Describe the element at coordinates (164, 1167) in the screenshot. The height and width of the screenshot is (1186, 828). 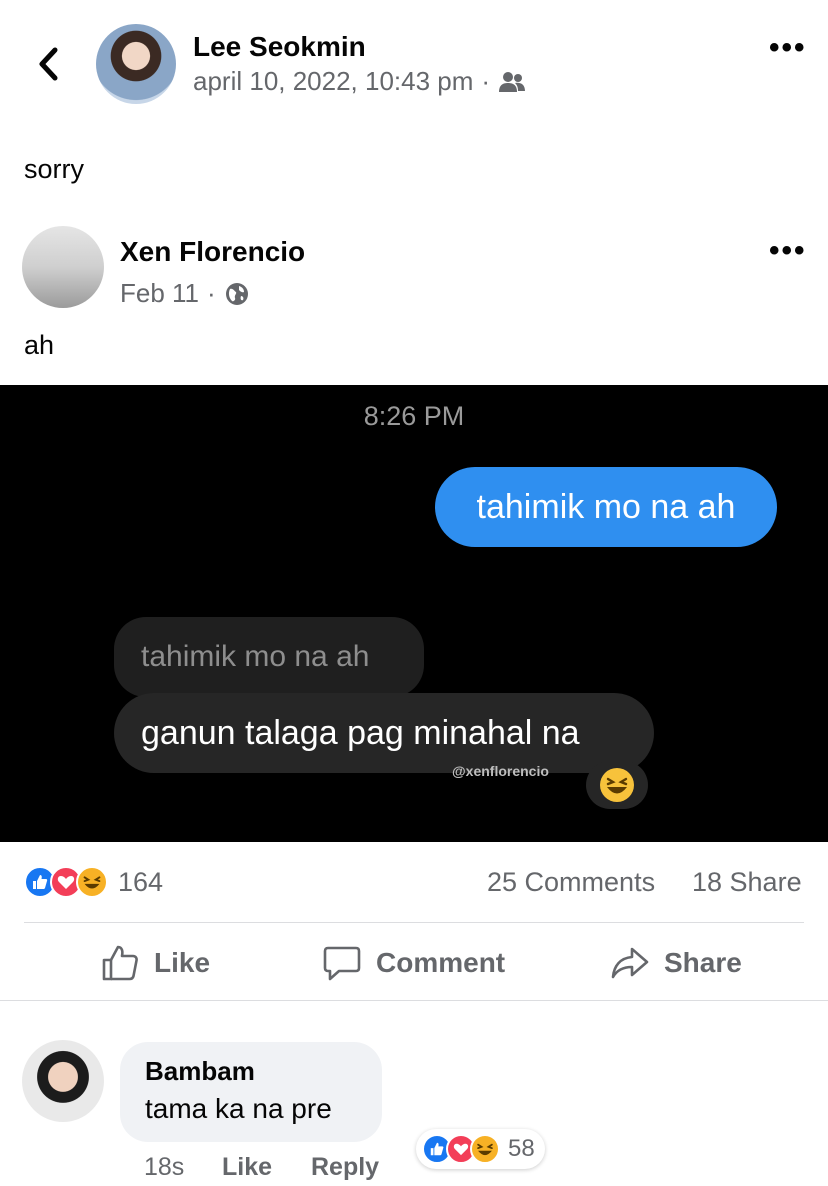
I see `comment-time: 18s` at that location.